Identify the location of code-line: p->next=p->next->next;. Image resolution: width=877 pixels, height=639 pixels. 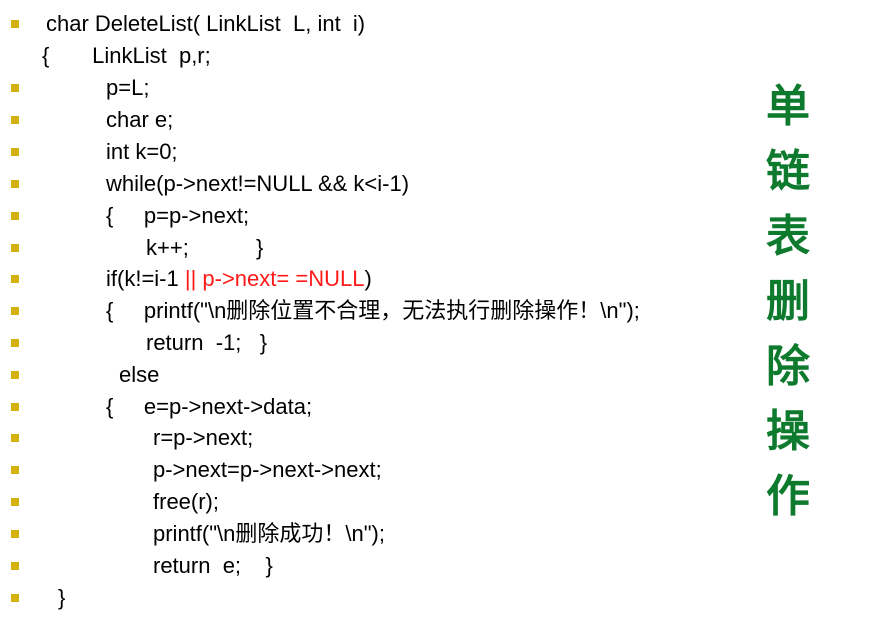
(380, 472).